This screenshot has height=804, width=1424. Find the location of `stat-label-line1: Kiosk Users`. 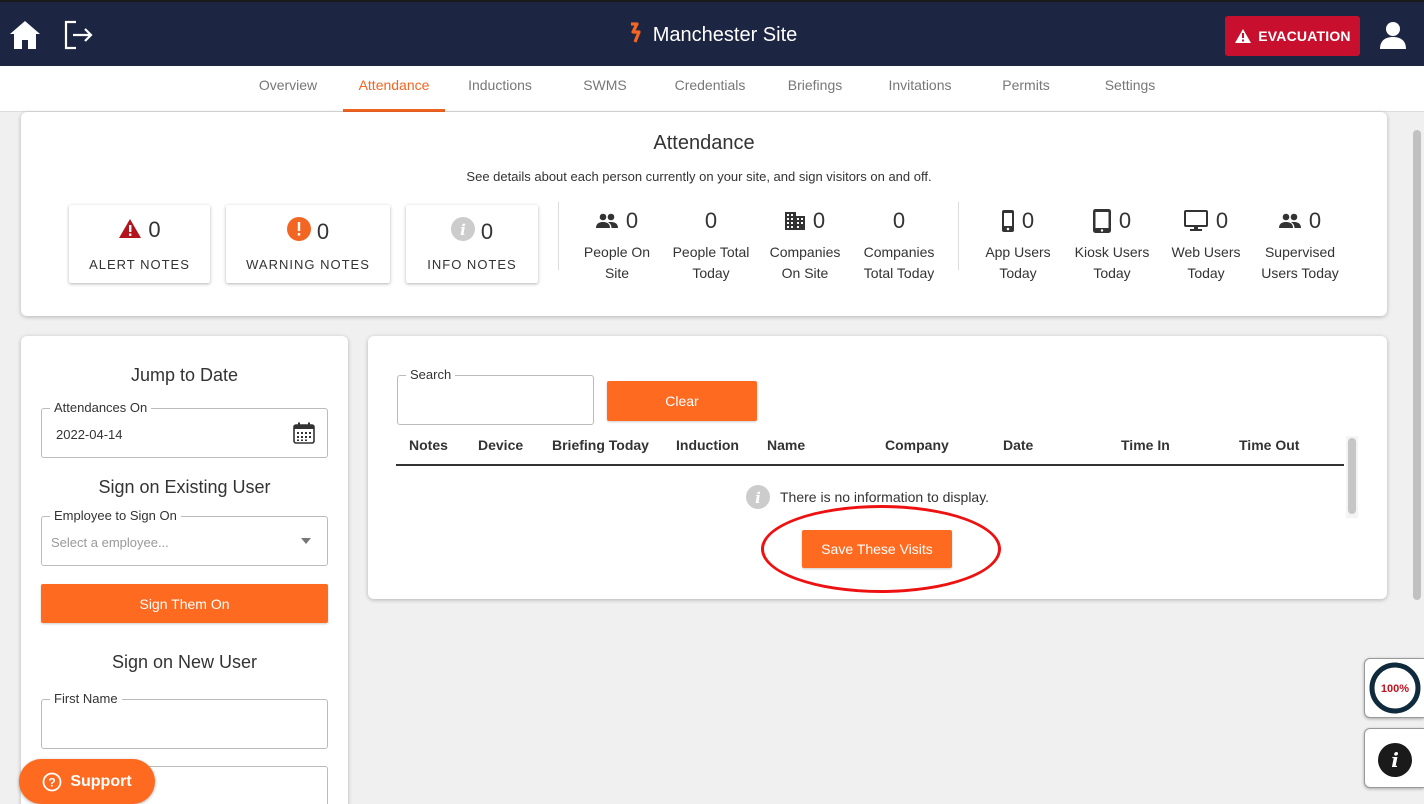

stat-label-line1: Kiosk Users is located at coordinates (1112, 252).